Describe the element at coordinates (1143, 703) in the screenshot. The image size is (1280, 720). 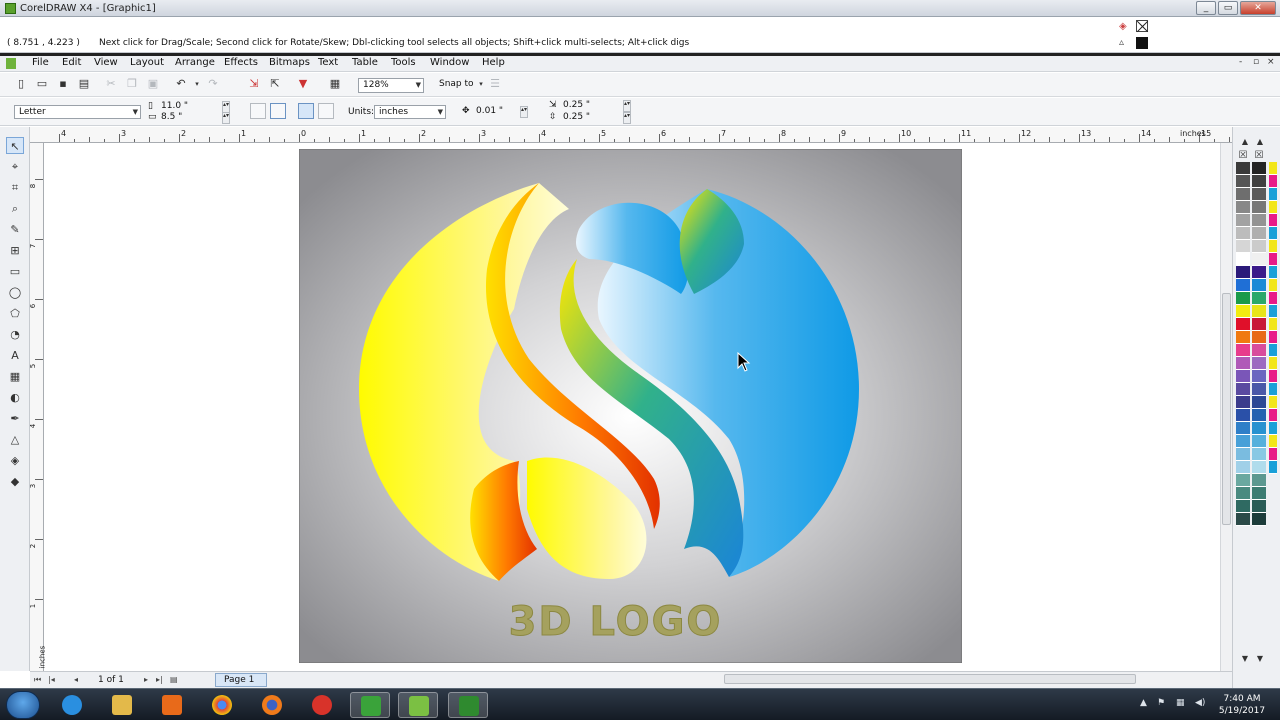
I see `tray-chevron-icon: ▲` at that location.